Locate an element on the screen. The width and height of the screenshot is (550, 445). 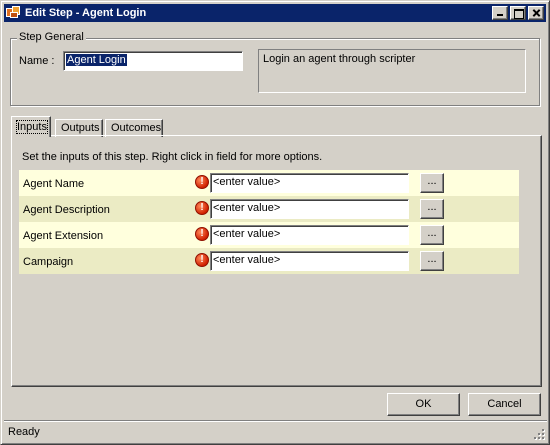
scripter-app-icon is located at coordinates (14, 13).